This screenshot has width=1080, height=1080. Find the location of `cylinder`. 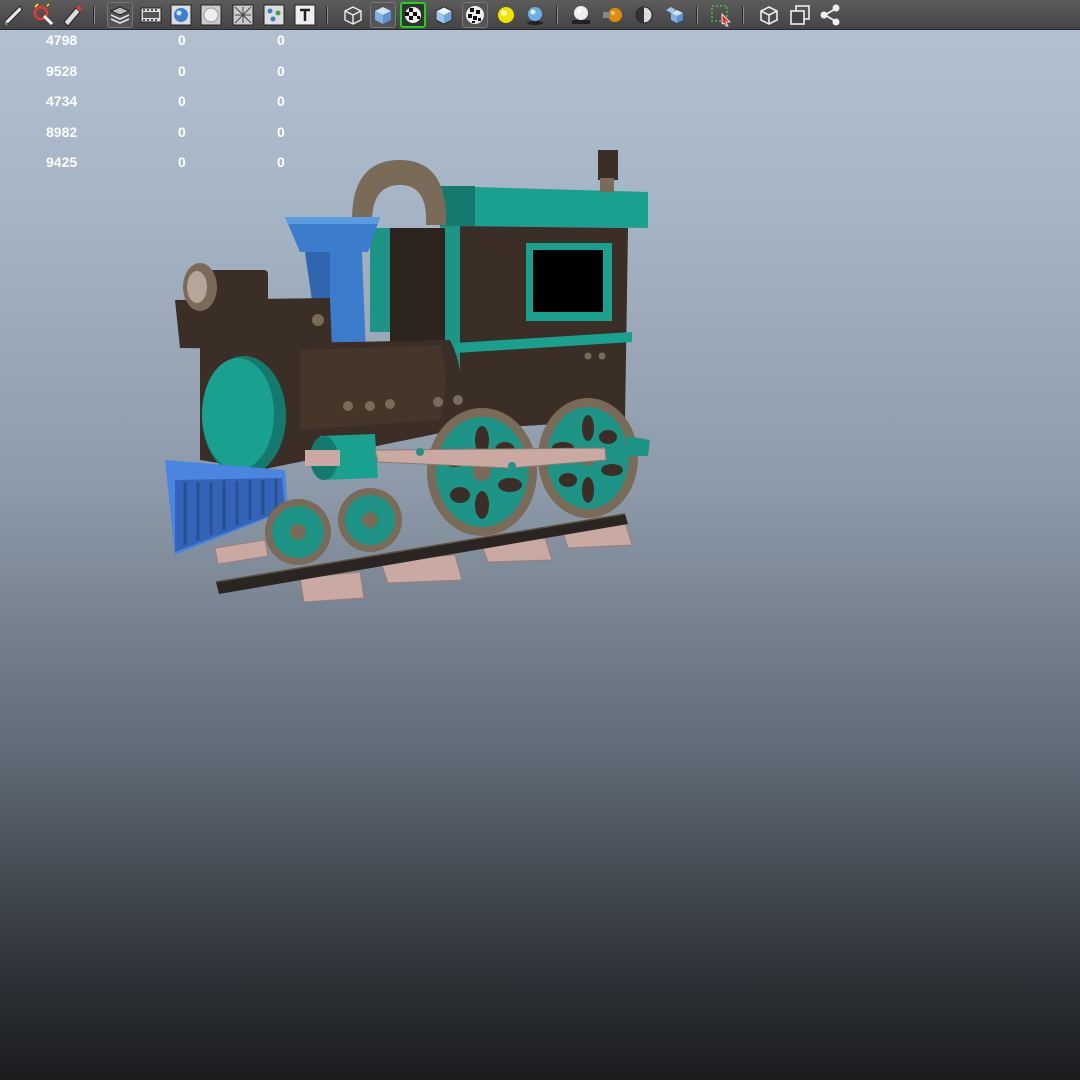

cylinder is located at coordinates (341, 457).